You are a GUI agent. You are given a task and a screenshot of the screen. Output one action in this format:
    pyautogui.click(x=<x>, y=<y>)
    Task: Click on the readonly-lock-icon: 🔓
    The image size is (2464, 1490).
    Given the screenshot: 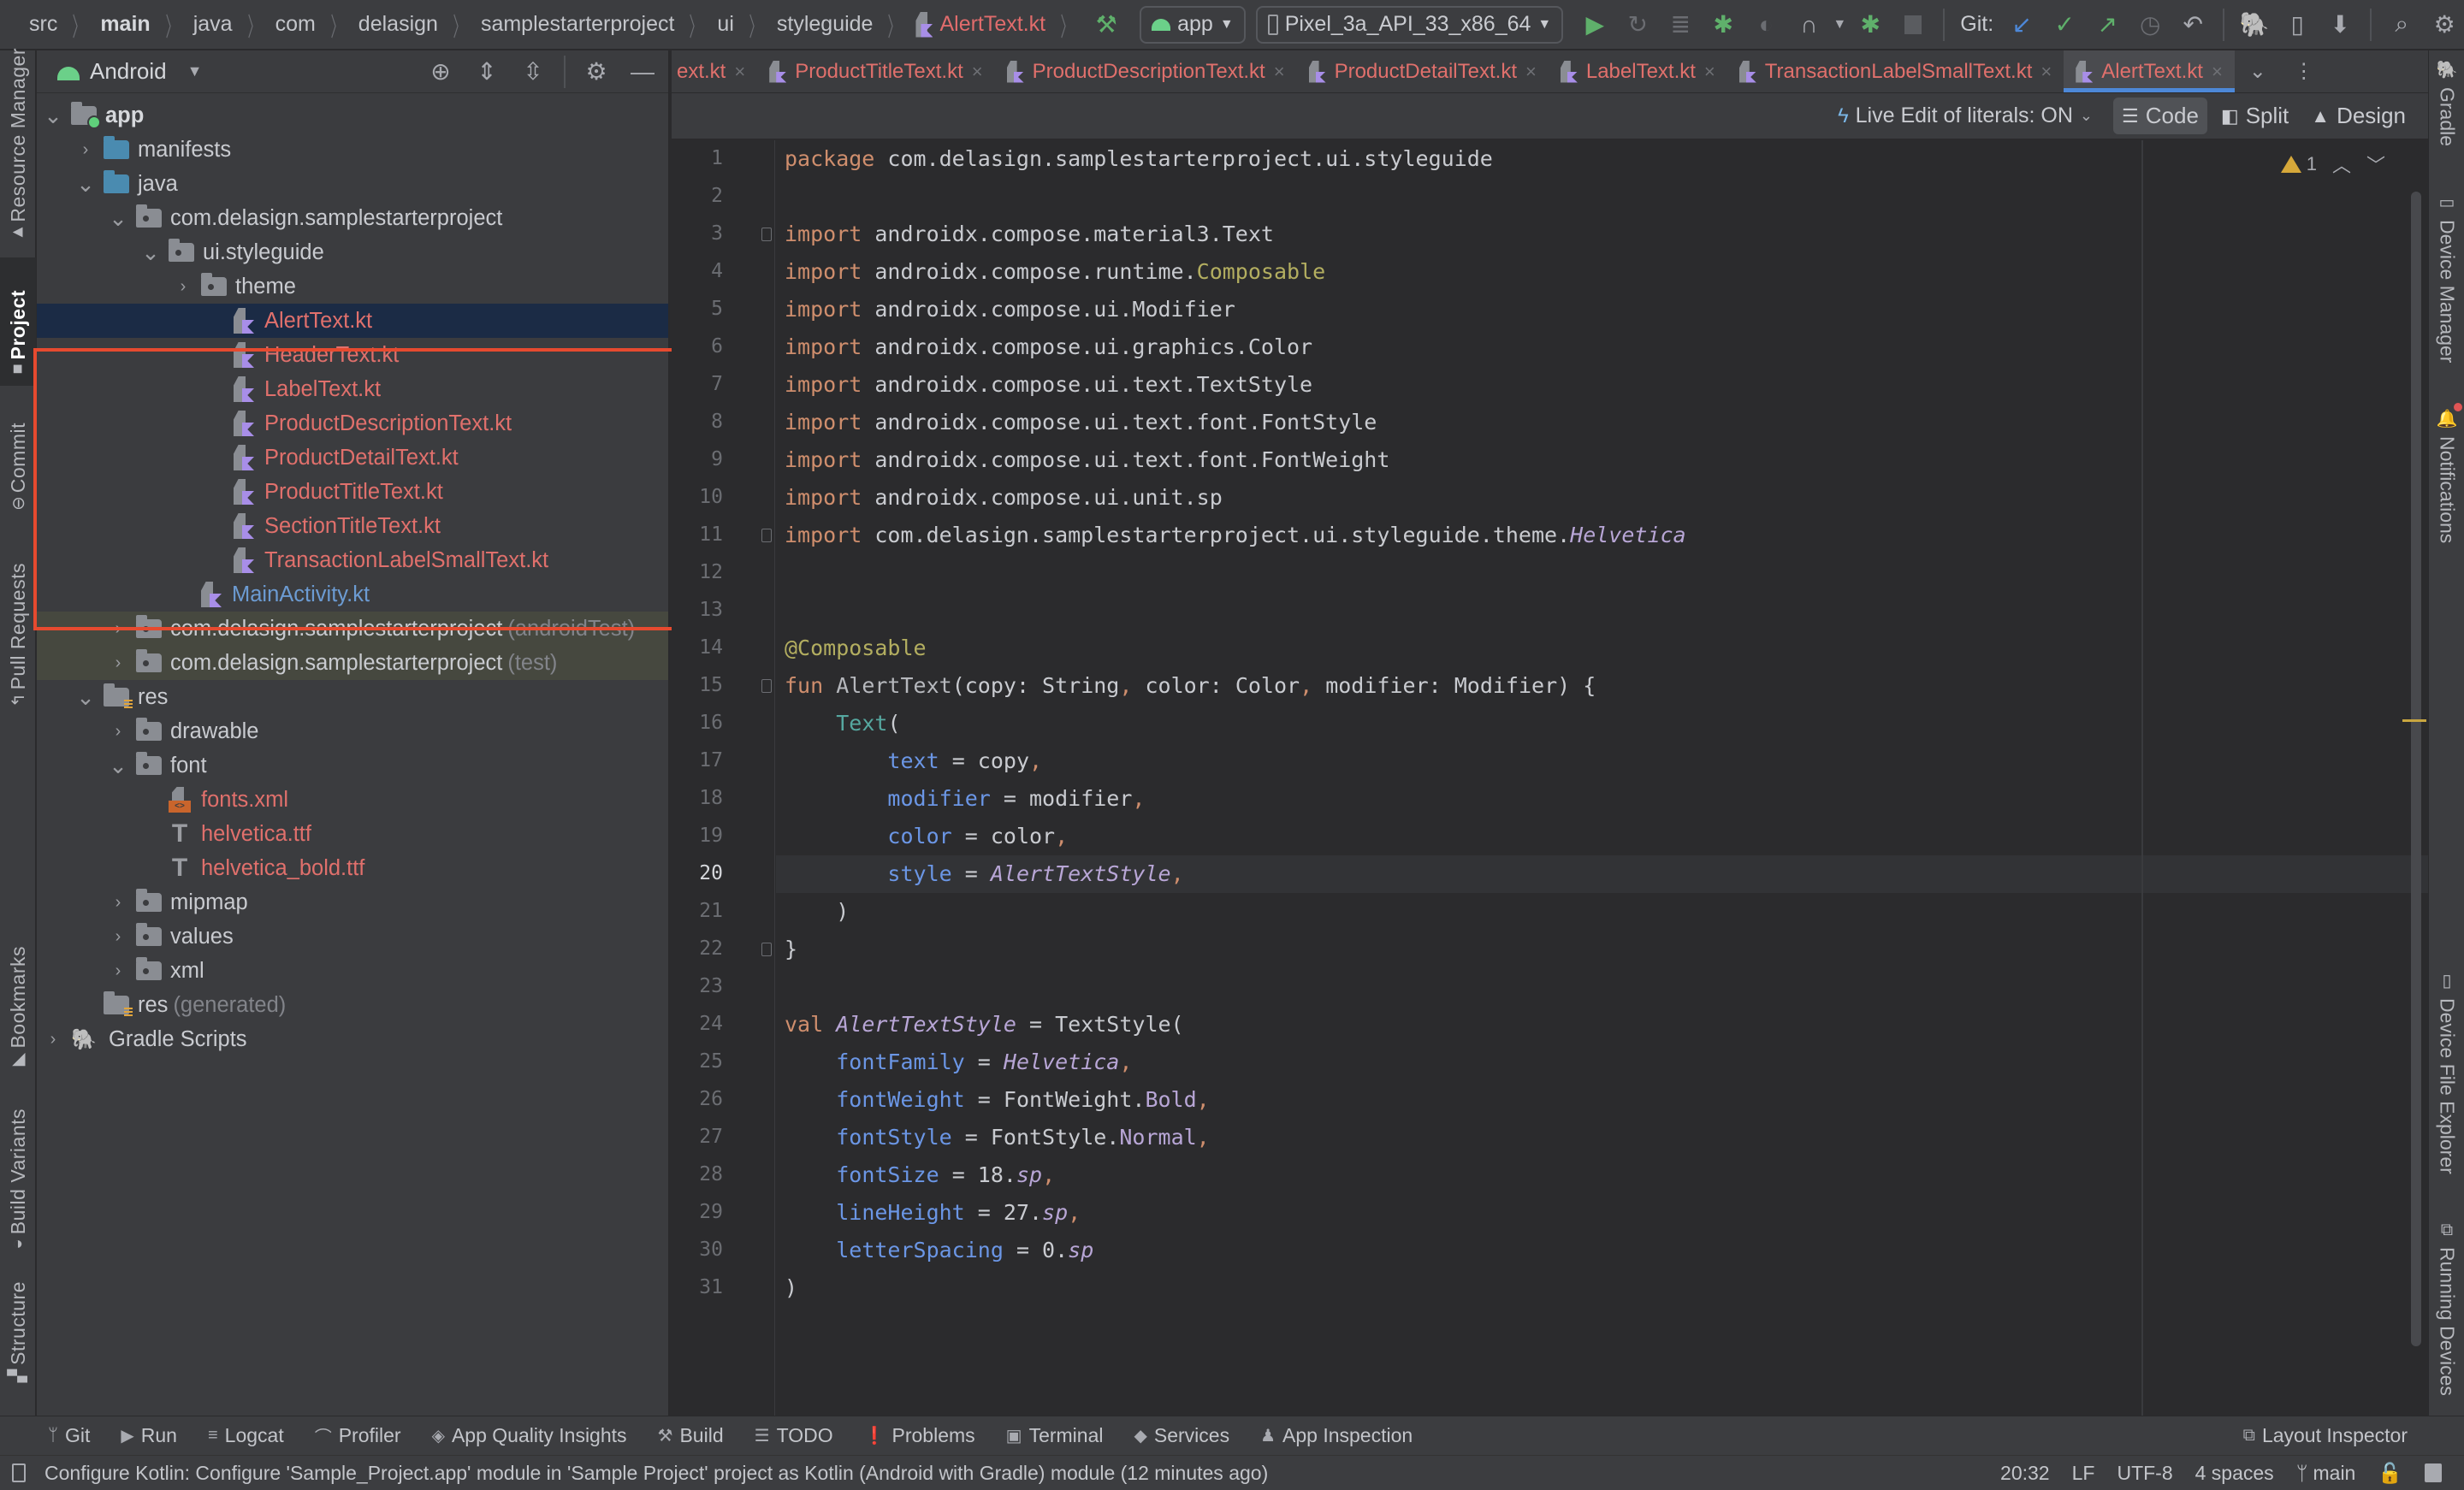 What is the action you would take?
    pyautogui.click(x=2390, y=1473)
    